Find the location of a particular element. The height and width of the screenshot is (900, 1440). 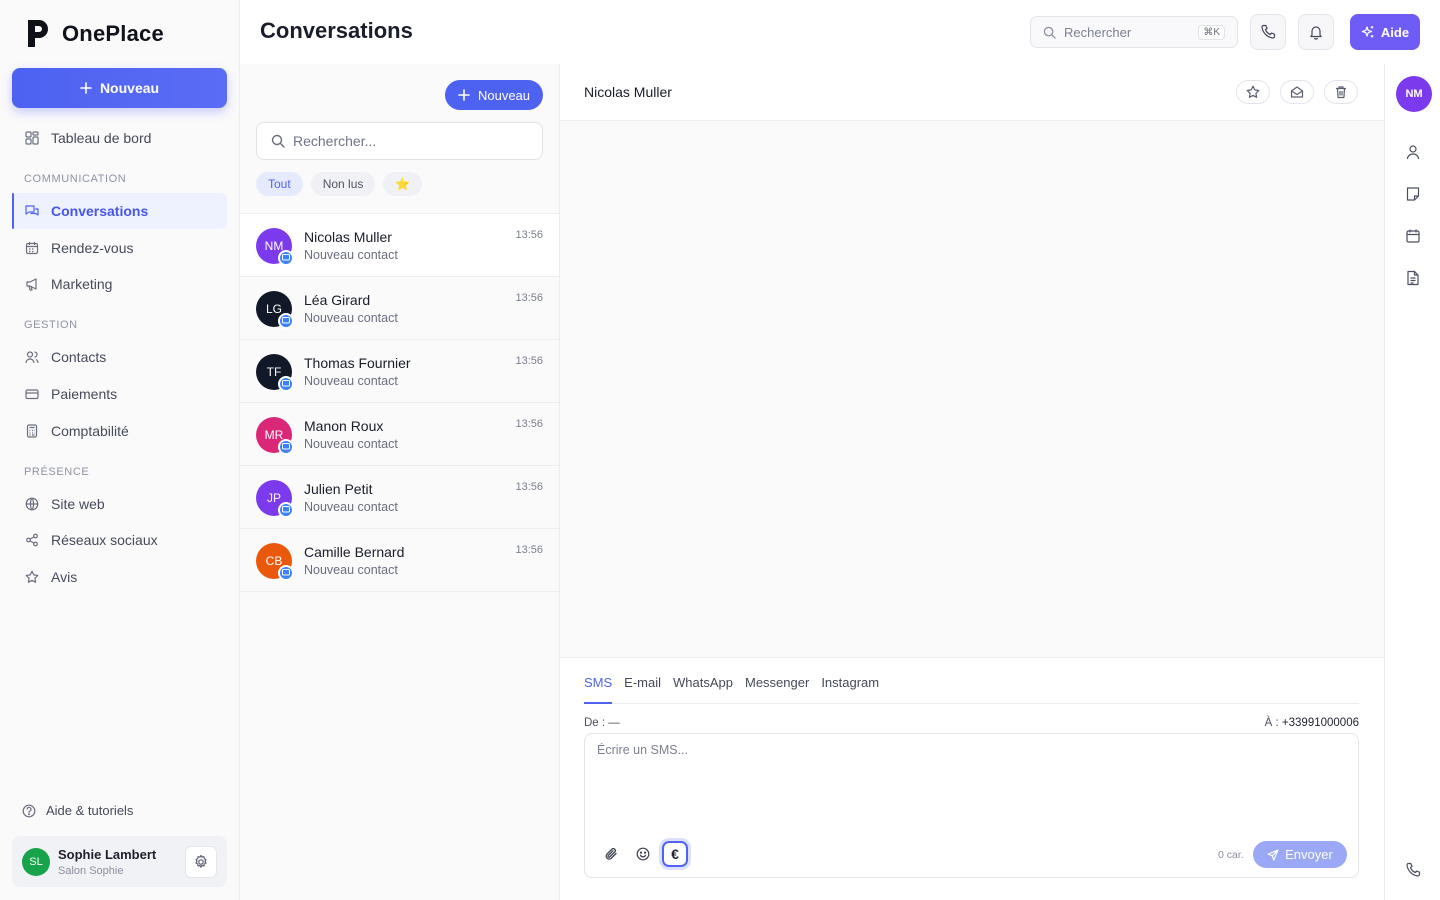

global-search: Rechercher ⌘K is located at coordinates (1134, 32).